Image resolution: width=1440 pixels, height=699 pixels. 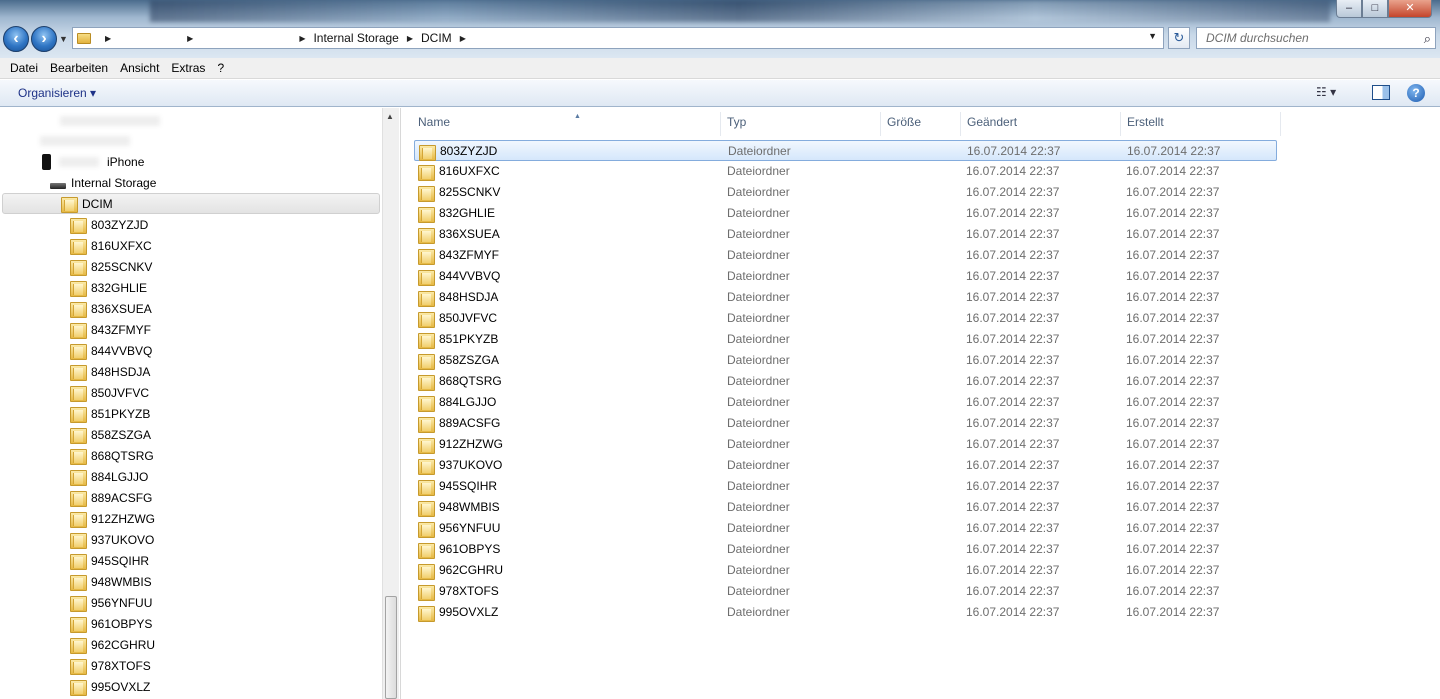 I want to click on tree-item-folder: 850JVFVC, so click(x=109, y=392).